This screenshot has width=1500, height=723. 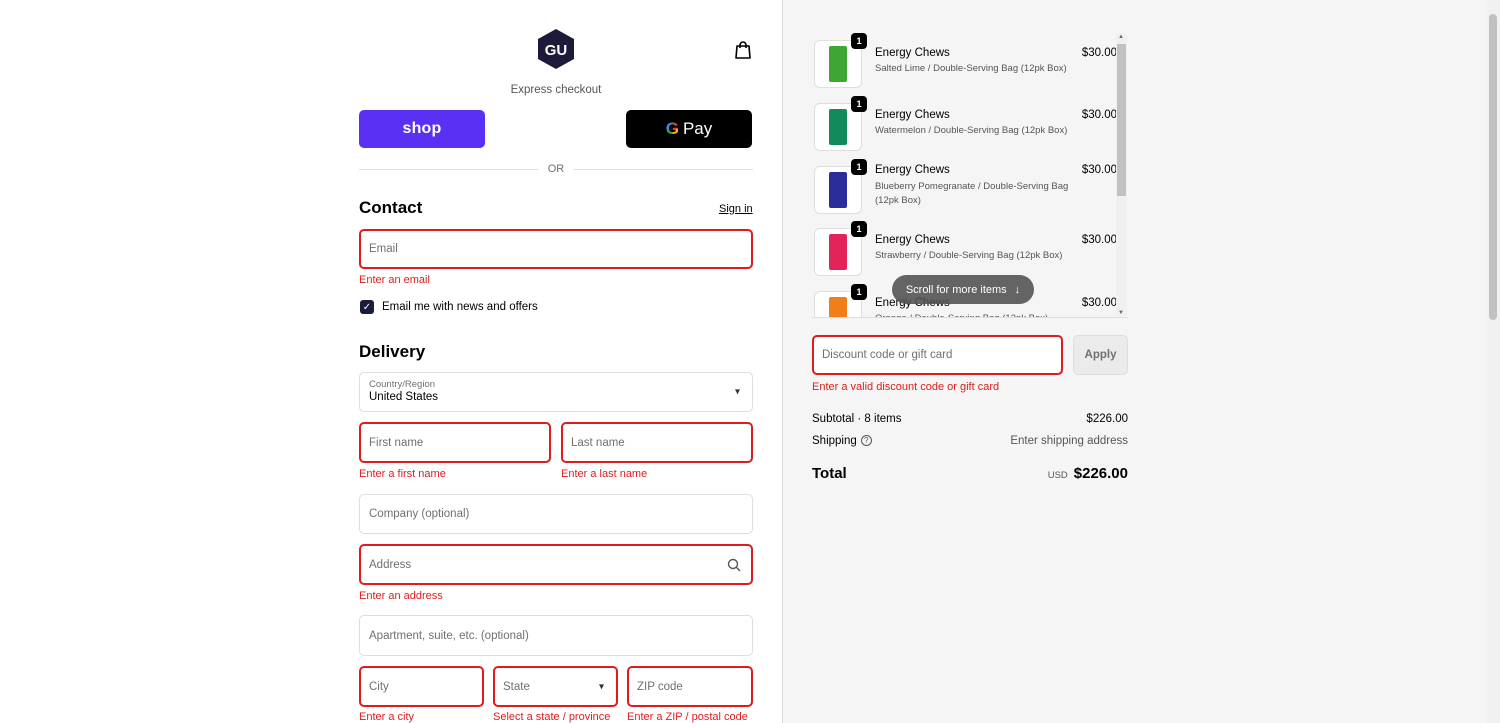 What do you see at coordinates (394, 280) in the screenshot?
I see `email-error: Enter an email` at bounding box center [394, 280].